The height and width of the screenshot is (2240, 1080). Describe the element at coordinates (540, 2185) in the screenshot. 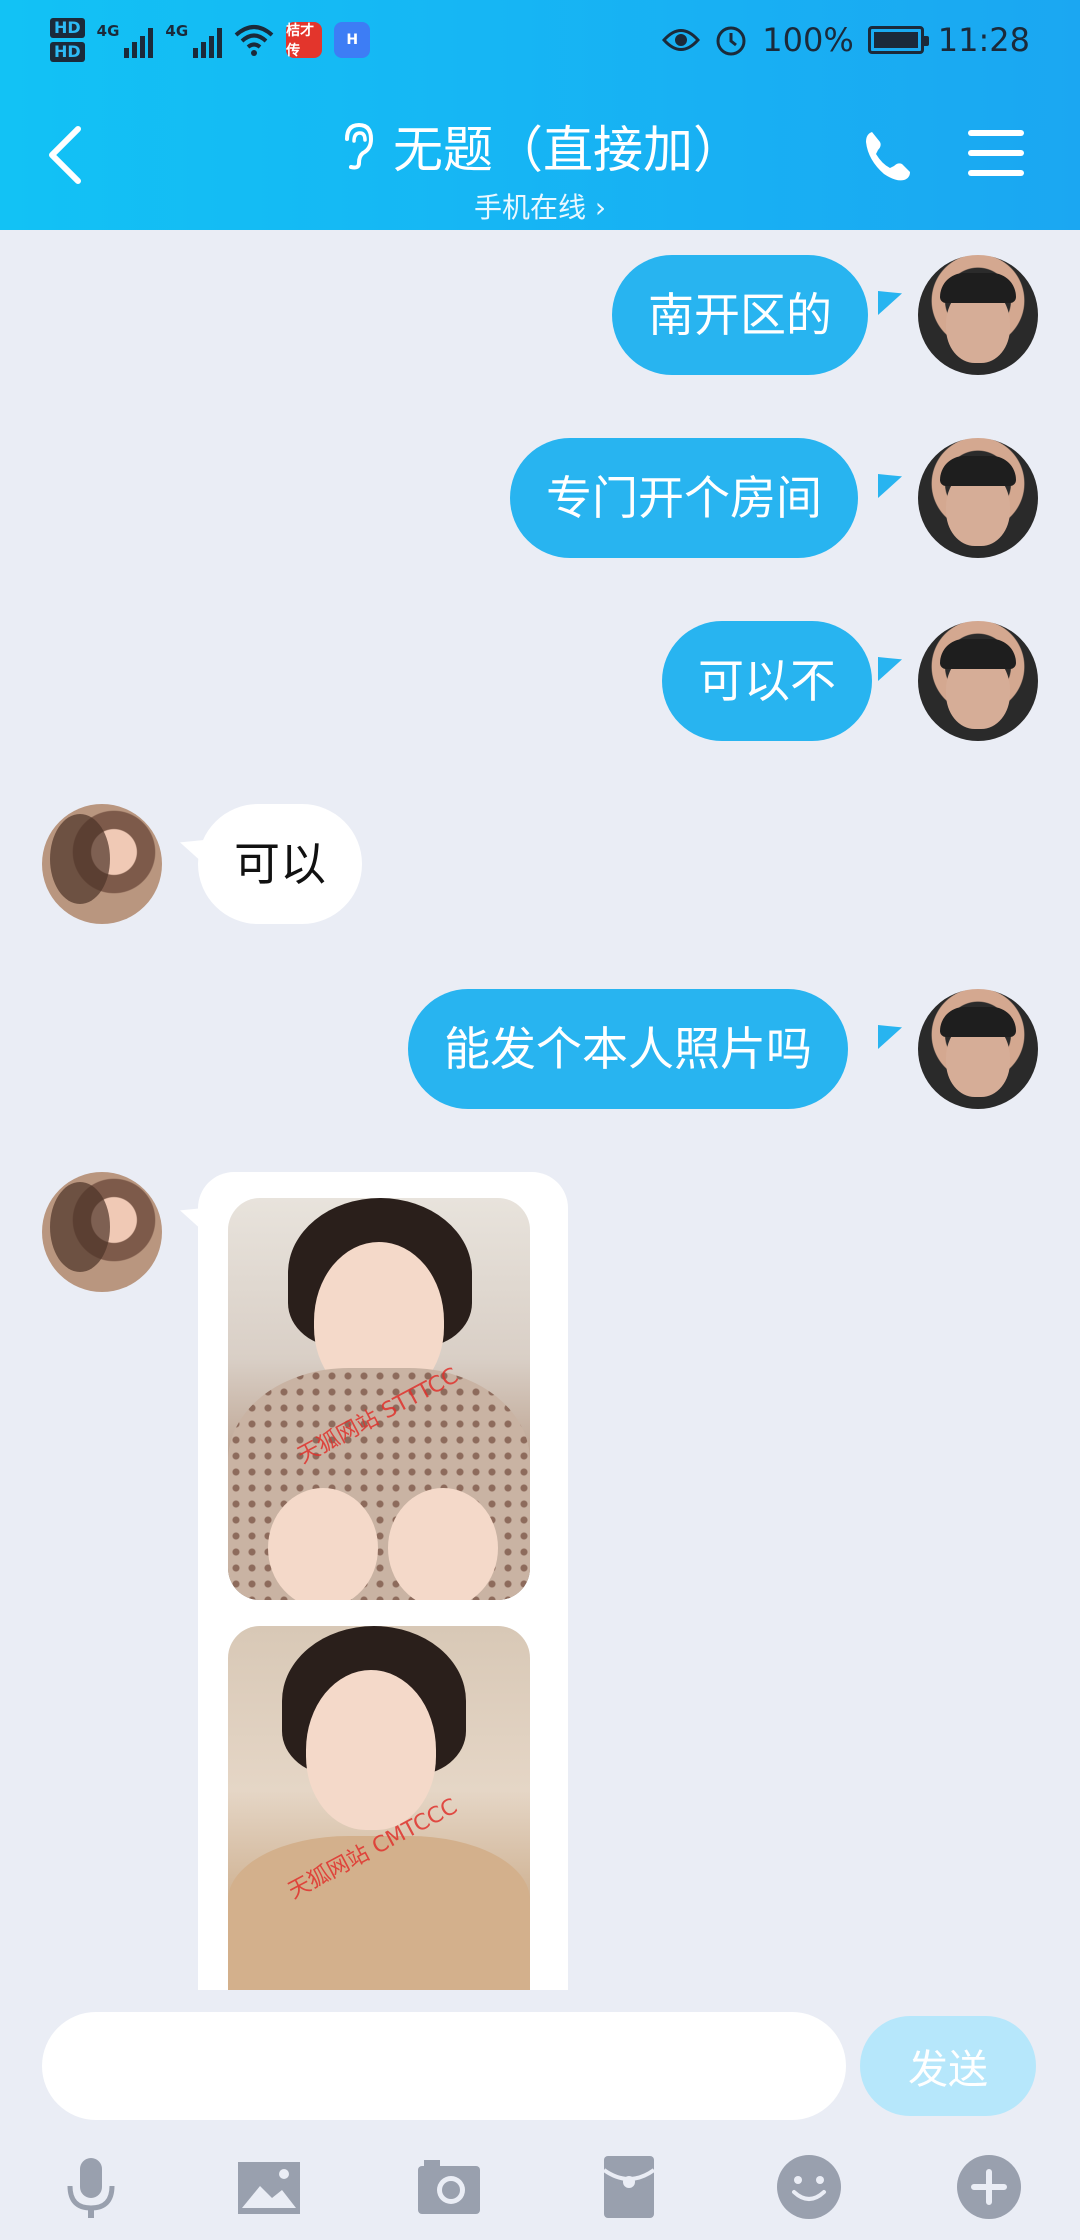

I see `input-toolbar` at that location.